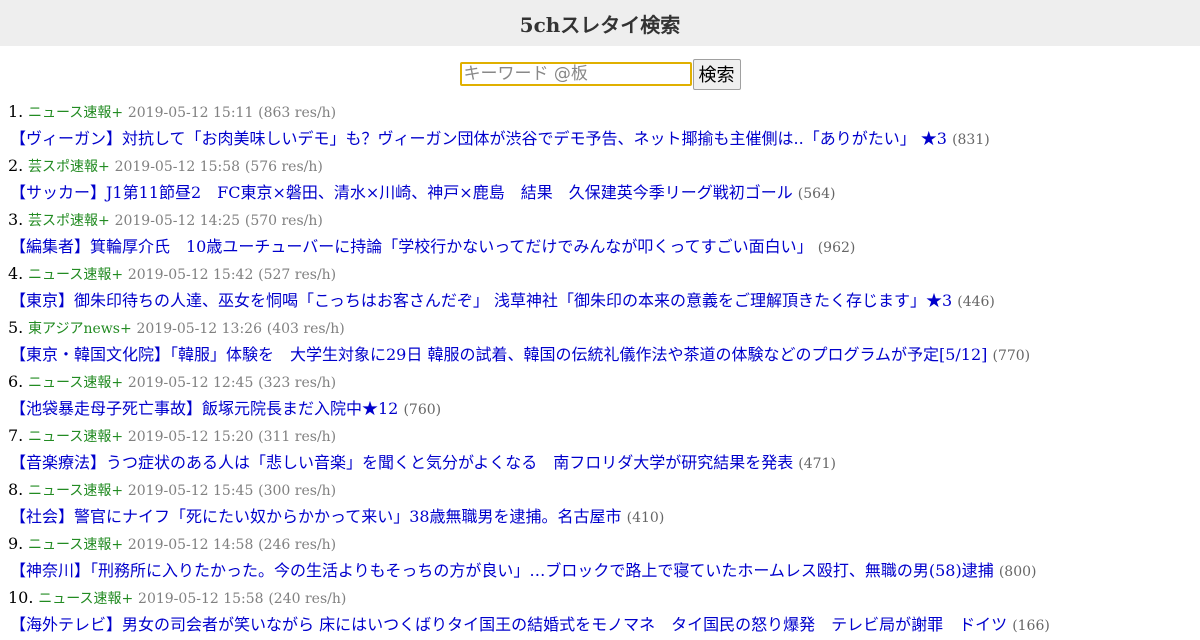 This screenshot has height=640, width=1200. What do you see at coordinates (16, 111) in the screenshot?
I see `thread-rank: 1.` at bounding box center [16, 111].